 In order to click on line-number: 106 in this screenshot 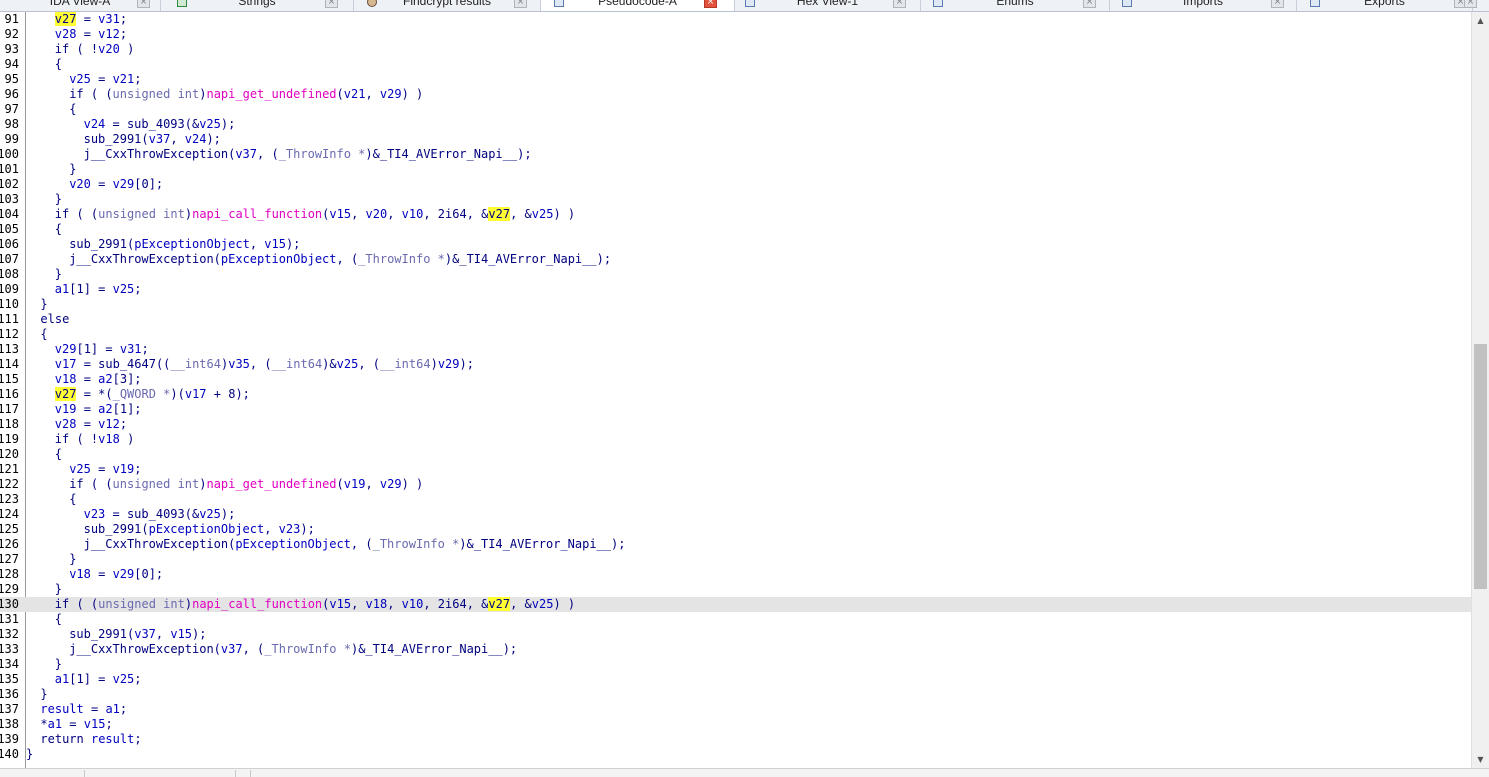, I will do `click(9, 244)`.